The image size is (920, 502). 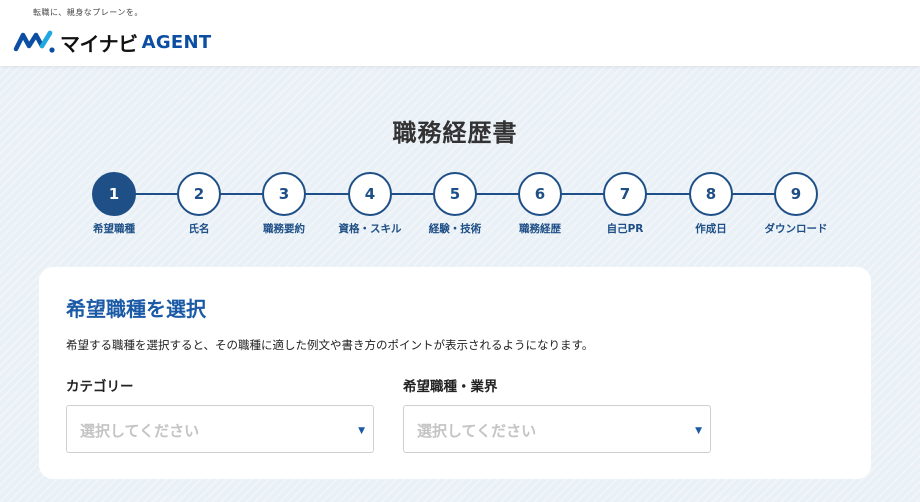 What do you see at coordinates (796, 229) in the screenshot?
I see `step-label: ダウンロード` at bounding box center [796, 229].